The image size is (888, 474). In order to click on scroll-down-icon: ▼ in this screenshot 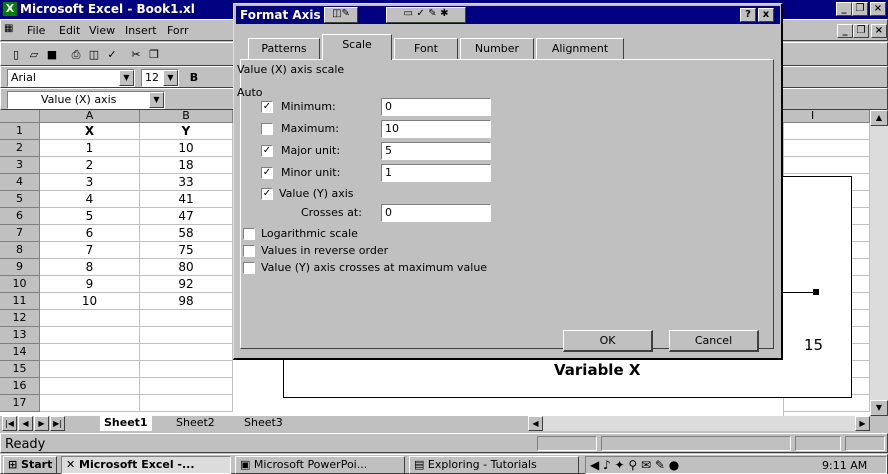, I will do `click(879, 408)`.